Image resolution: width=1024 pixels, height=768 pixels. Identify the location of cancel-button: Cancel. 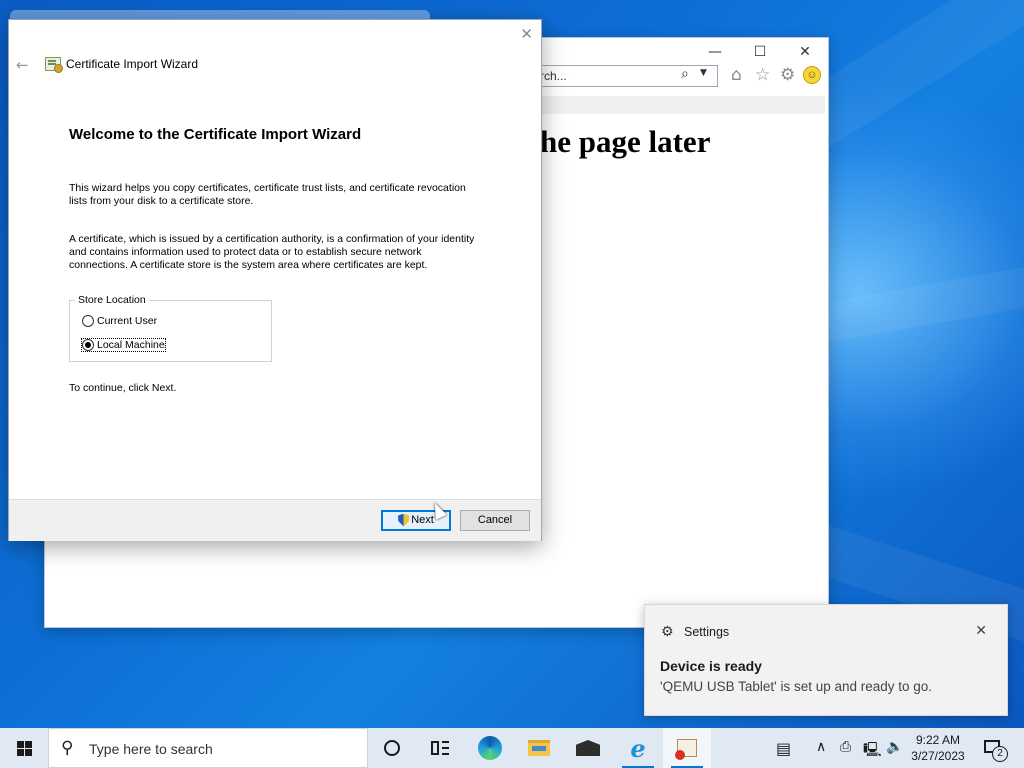
(495, 520).